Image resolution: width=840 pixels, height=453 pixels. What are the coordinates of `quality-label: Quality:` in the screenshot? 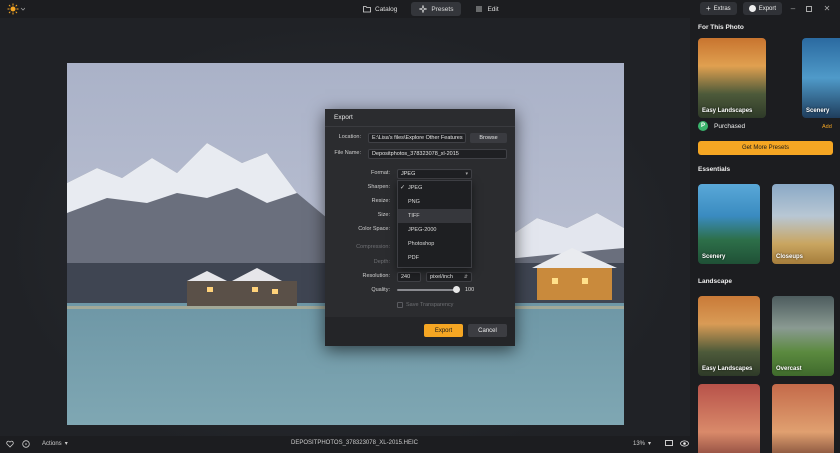 It's located at (380, 290).